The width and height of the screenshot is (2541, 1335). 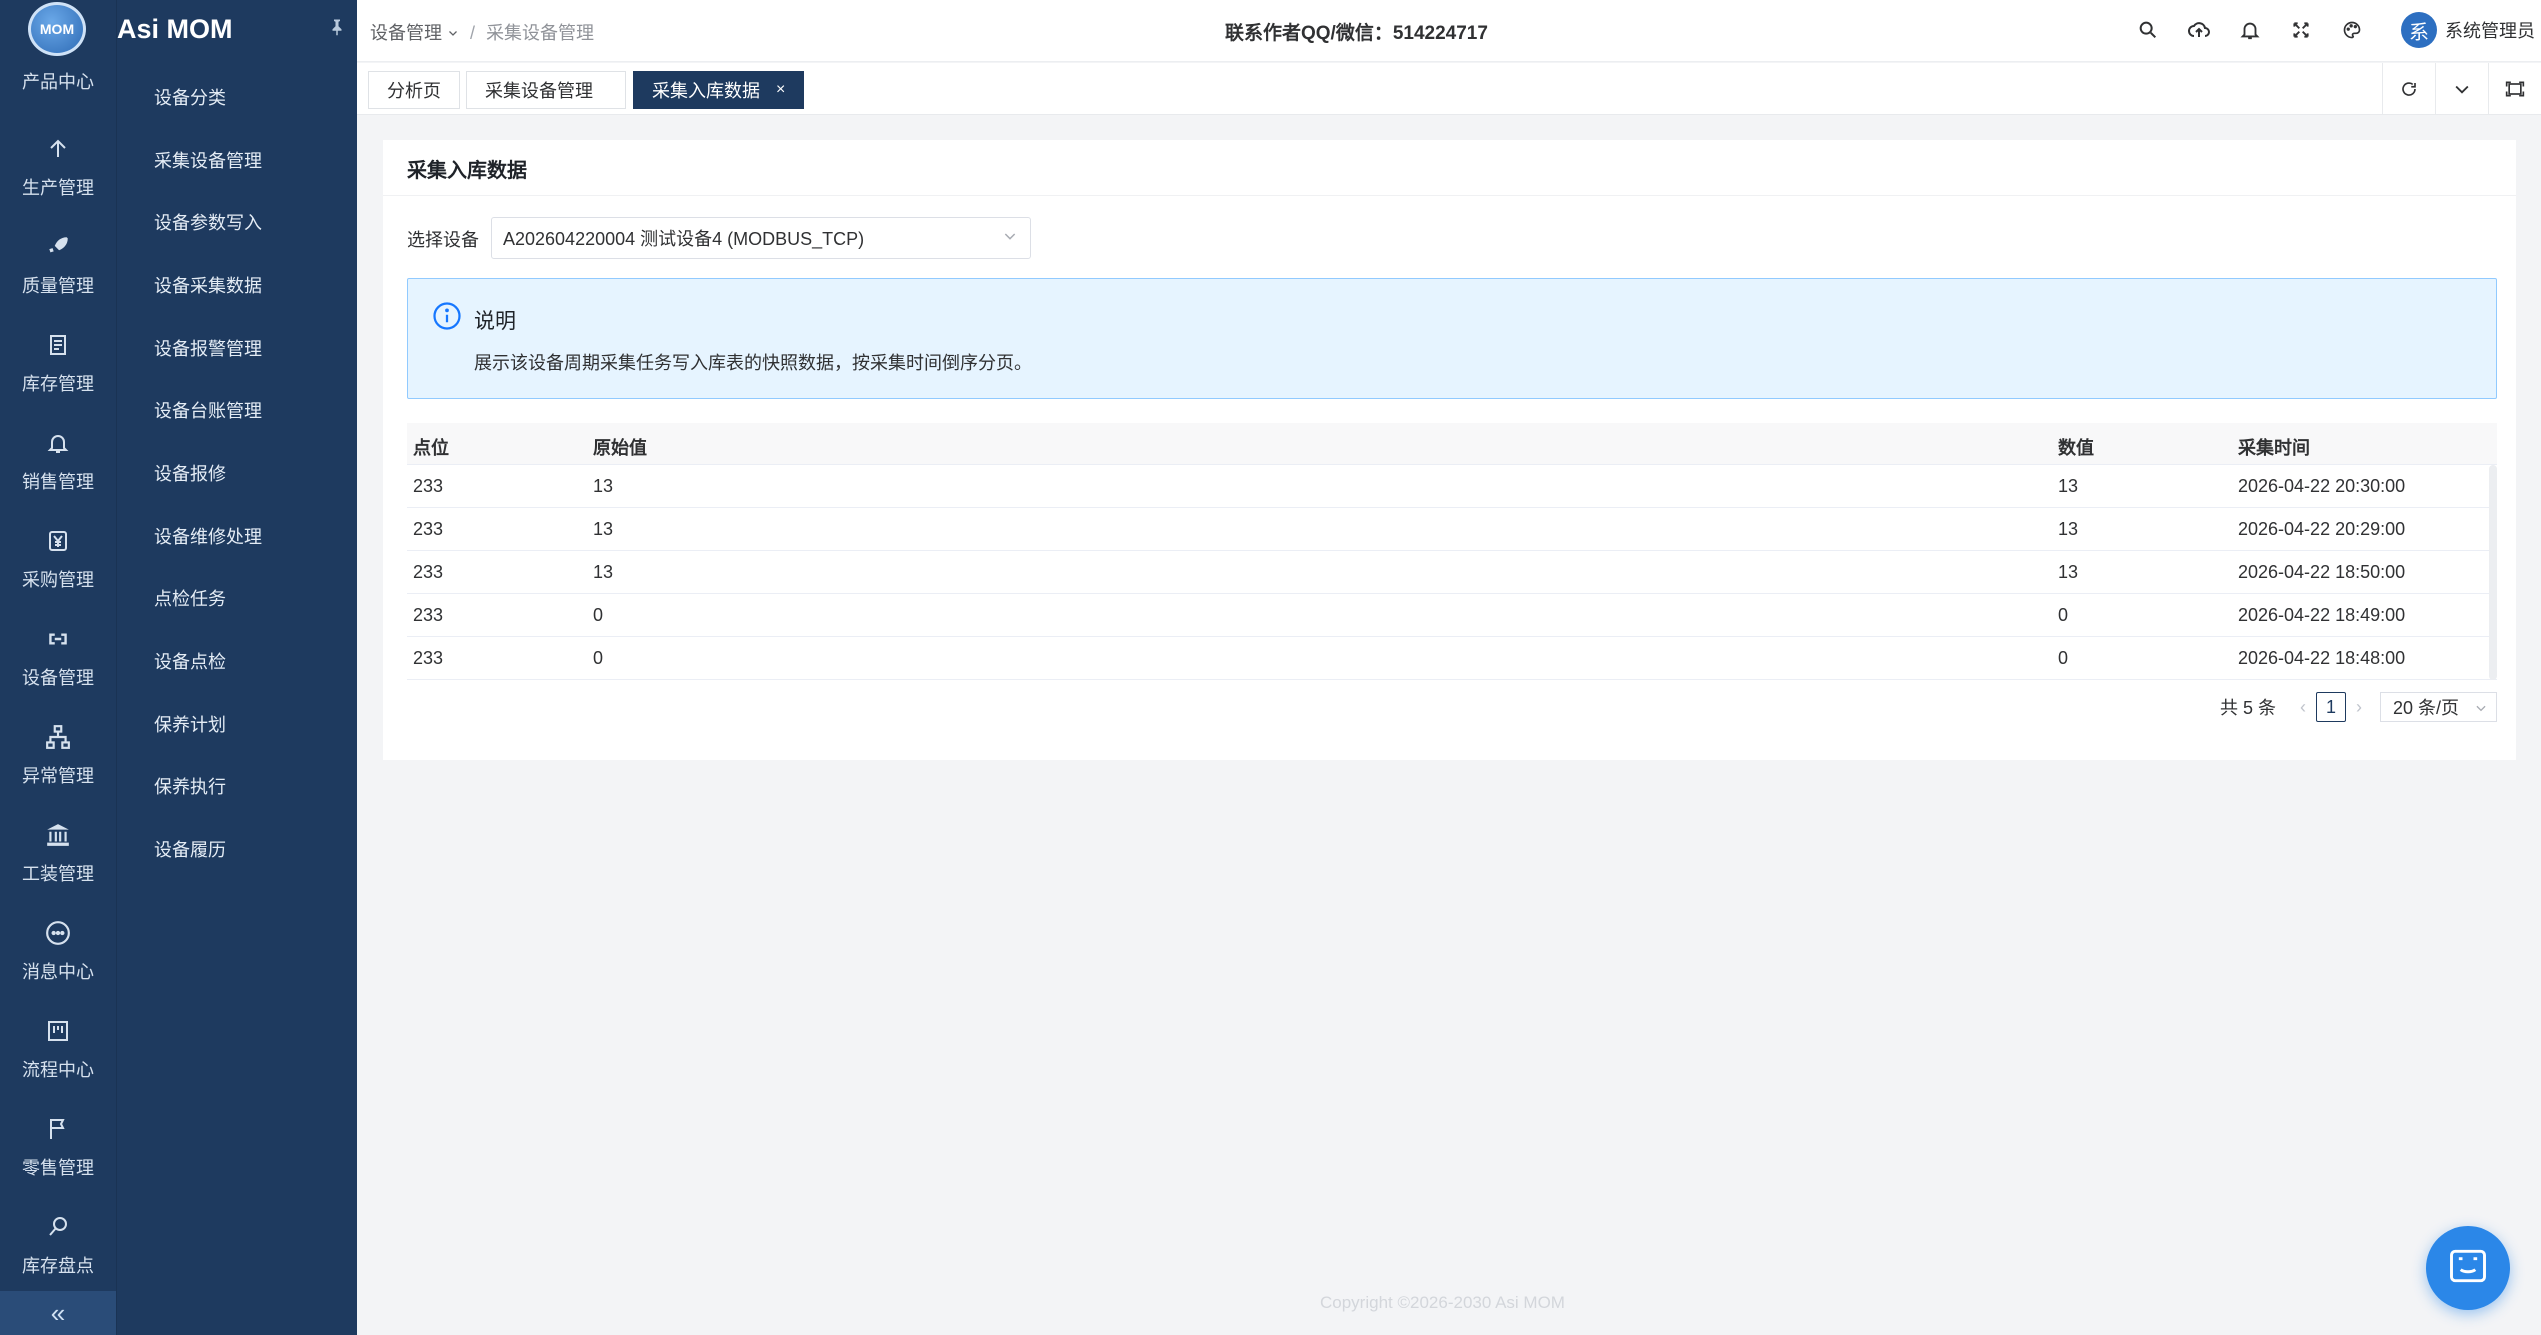 What do you see at coordinates (237, 222) in the screenshot?
I see `submenu-item: 设备参数写入` at bounding box center [237, 222].